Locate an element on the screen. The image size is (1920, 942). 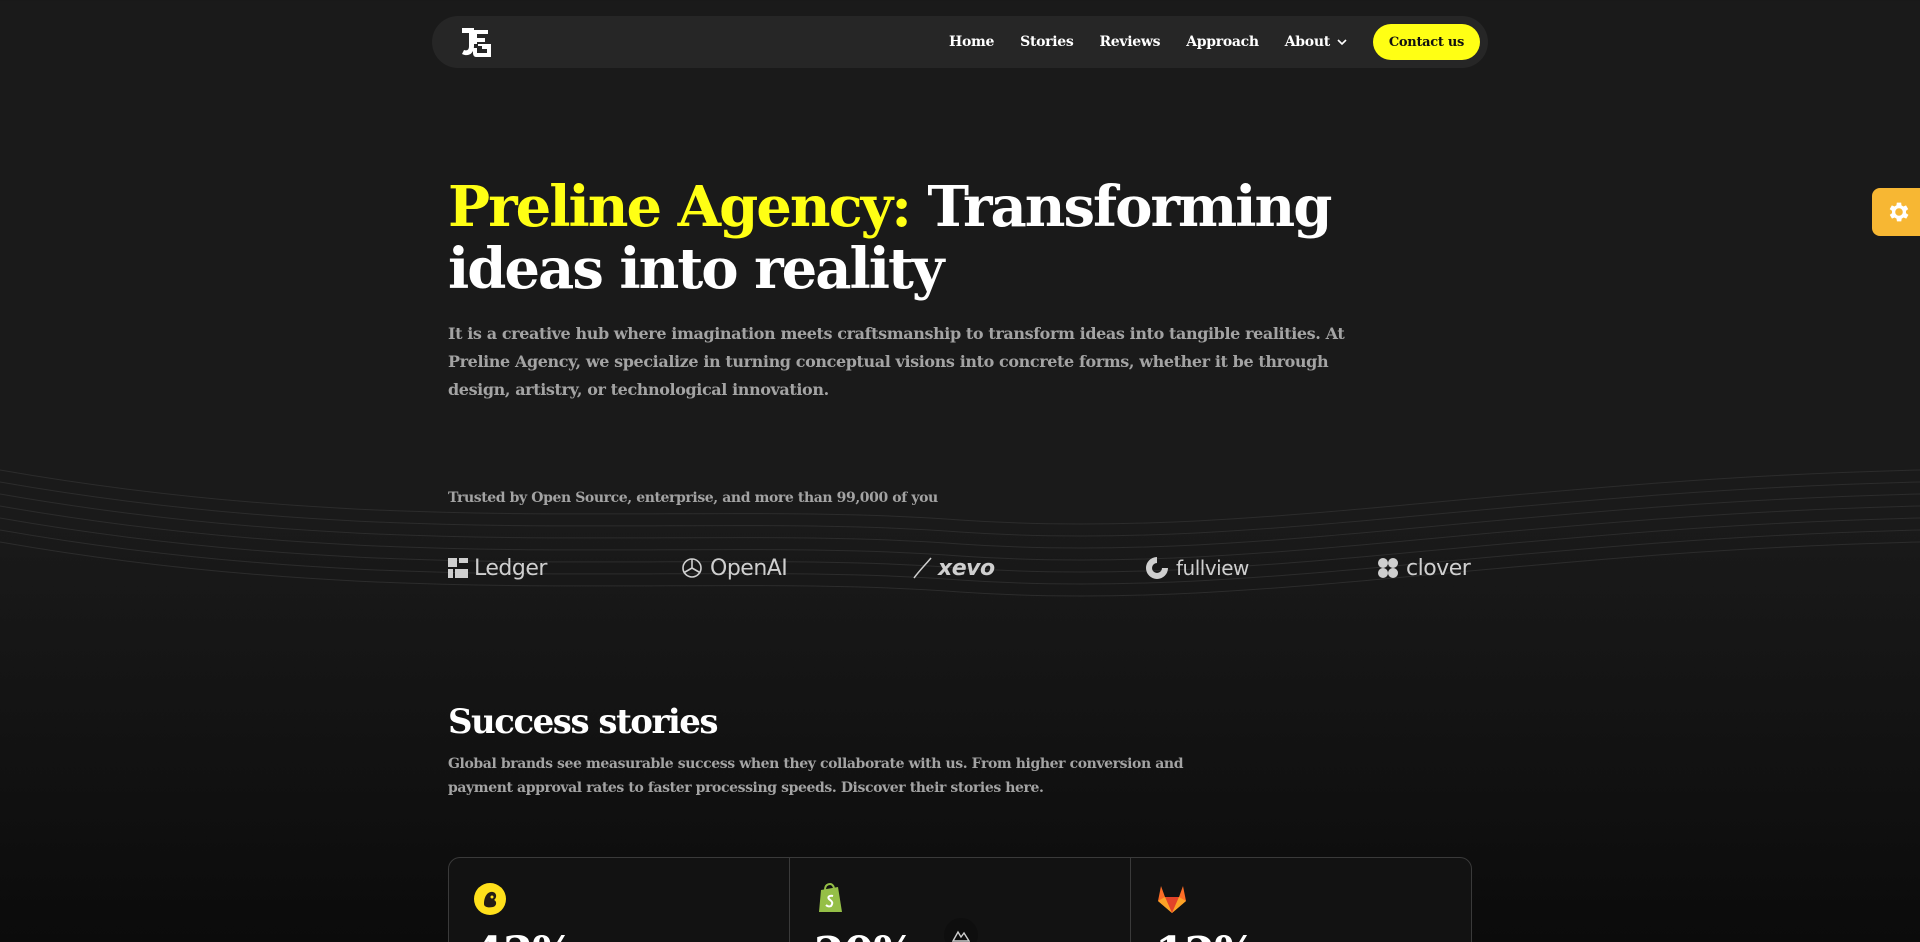
nav-link-about: About is located at coordinates (1316, 42).